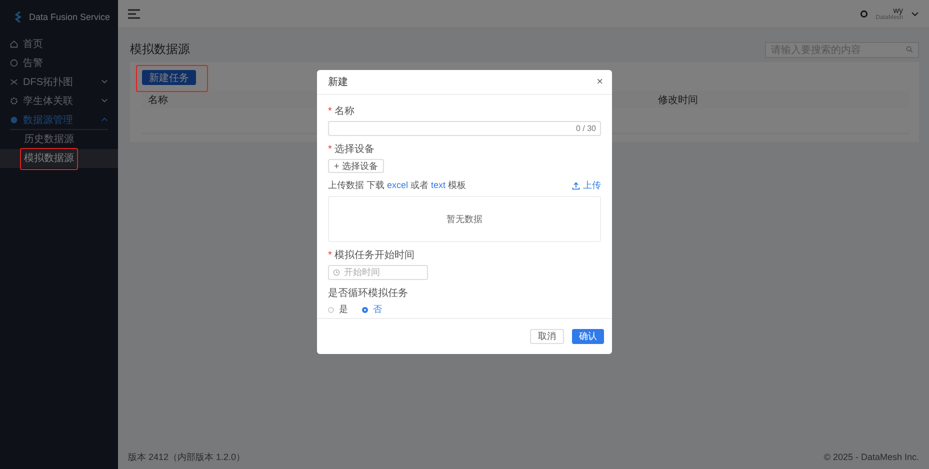 This screenshot has width=929, height=469. What do you see at coordinates (871, 457) in the screenshot?
I see `copyright-text: © 2025 - DataMesh Inc.` at bounding box center [871, 457].